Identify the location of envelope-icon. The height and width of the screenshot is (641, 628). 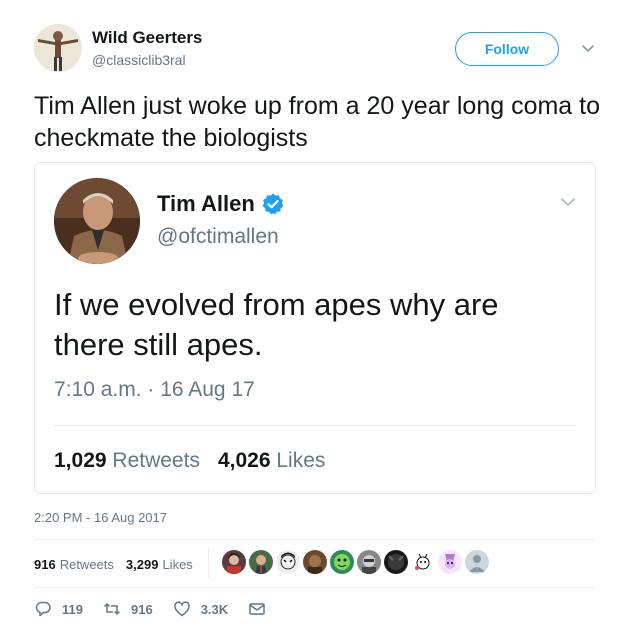
(257, 609).